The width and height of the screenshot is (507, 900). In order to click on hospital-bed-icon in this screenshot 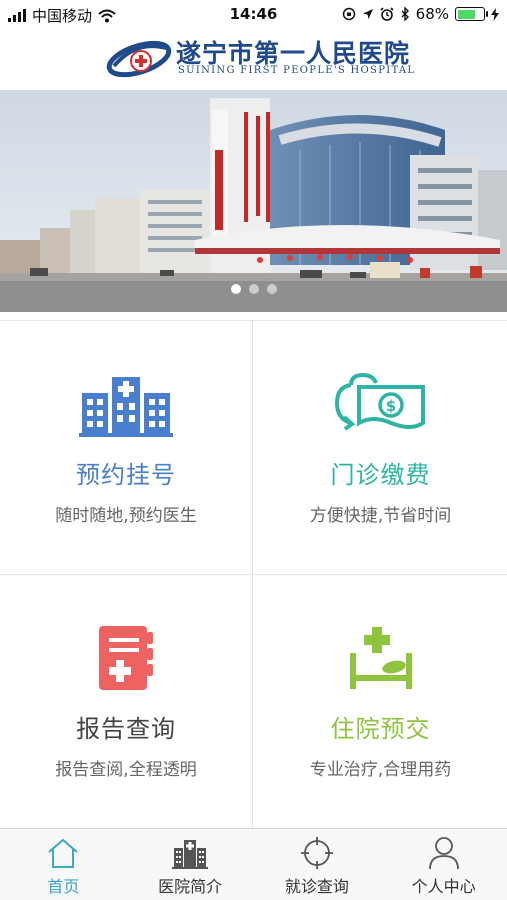, I will do `click(380, 658)`.